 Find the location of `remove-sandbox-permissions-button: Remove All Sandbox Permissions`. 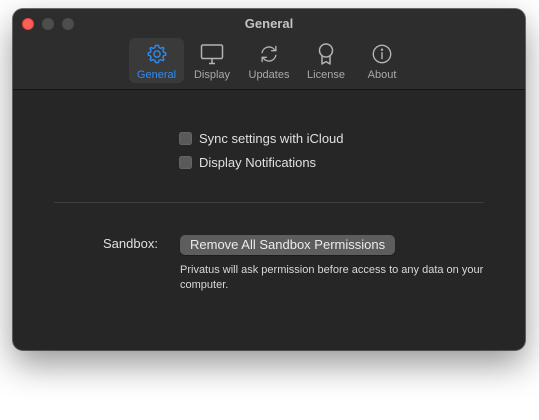

remove-sandbox-permissions-button: Remove All Sandbox Permissions is located at coordinates (288, 245).